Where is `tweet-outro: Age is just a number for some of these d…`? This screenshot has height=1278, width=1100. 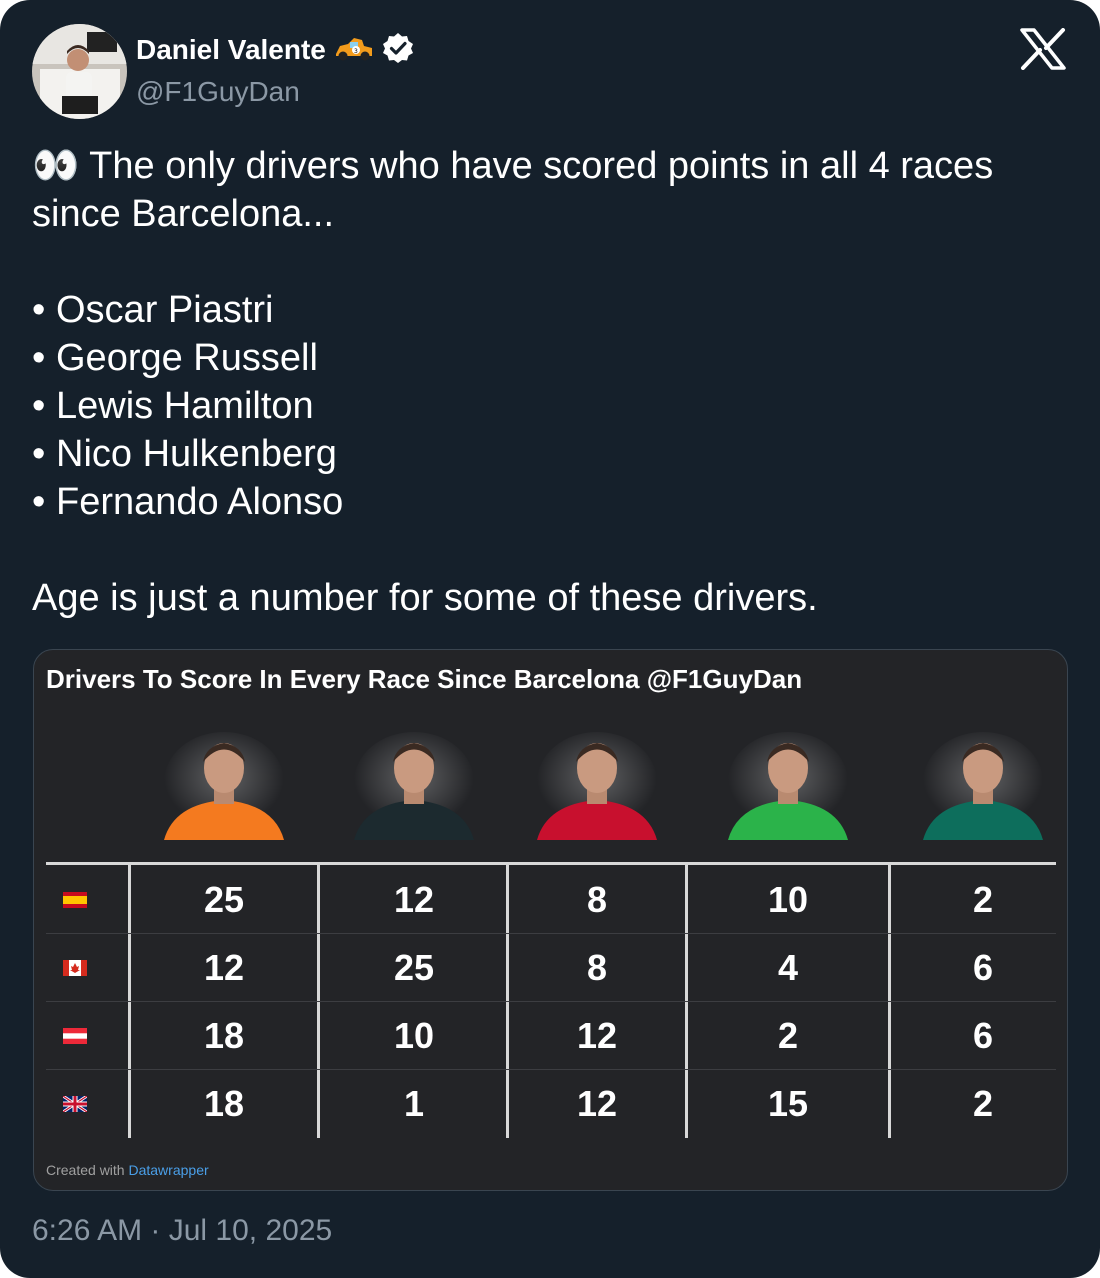 tweet-outro: Age is just a number for some of these d… is located at coordinates (425, 598).